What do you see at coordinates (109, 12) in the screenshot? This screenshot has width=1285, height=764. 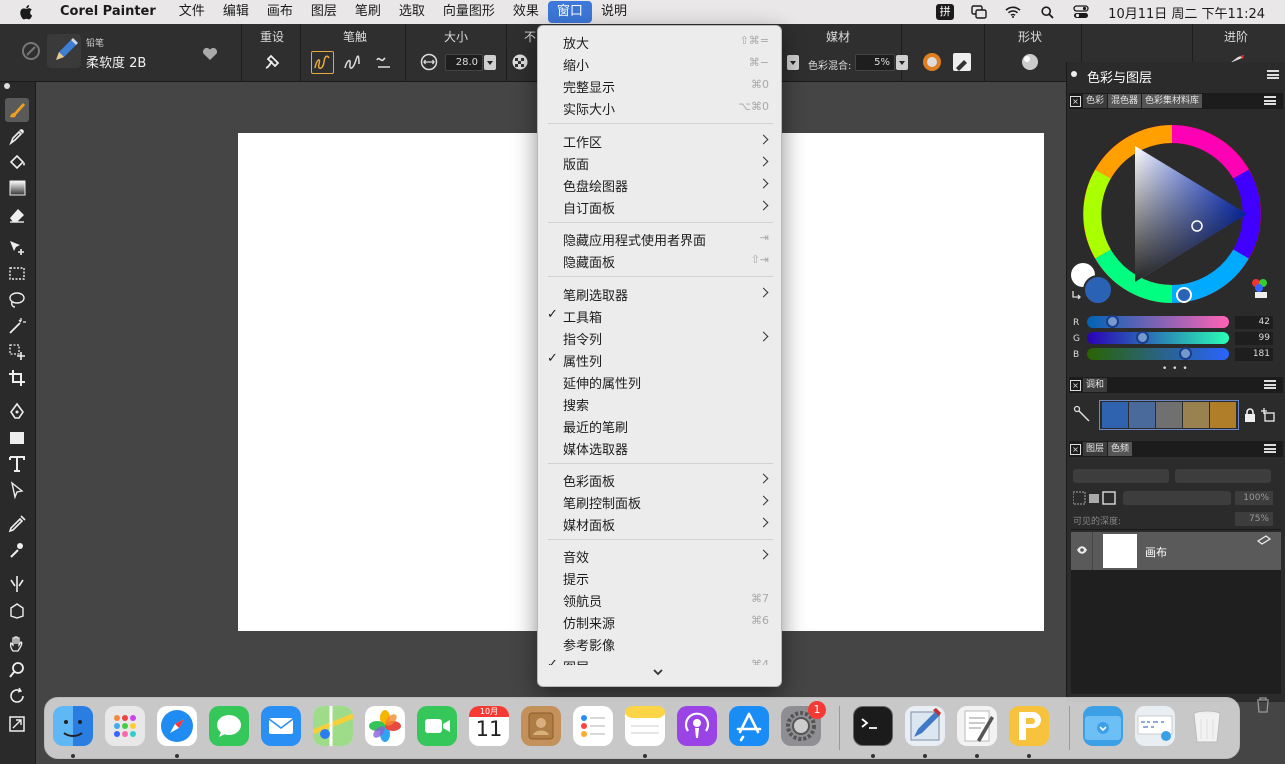 I see `menu-app-name: Corel Painter` at bounding box center [109, 12].